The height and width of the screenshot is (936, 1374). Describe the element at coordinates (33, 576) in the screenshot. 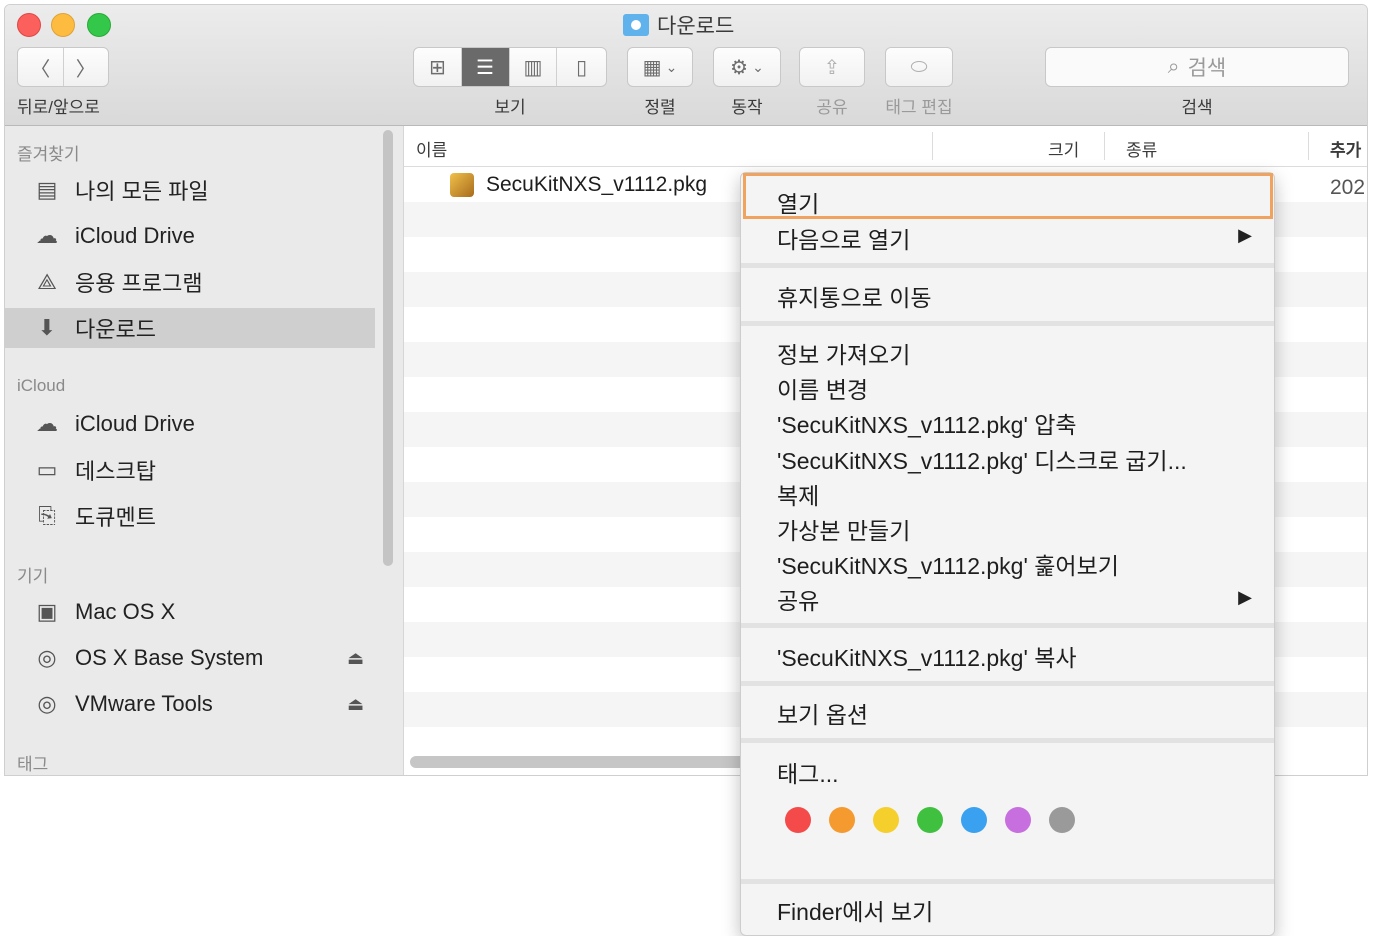

I see `devices-header: 기기` at that location.